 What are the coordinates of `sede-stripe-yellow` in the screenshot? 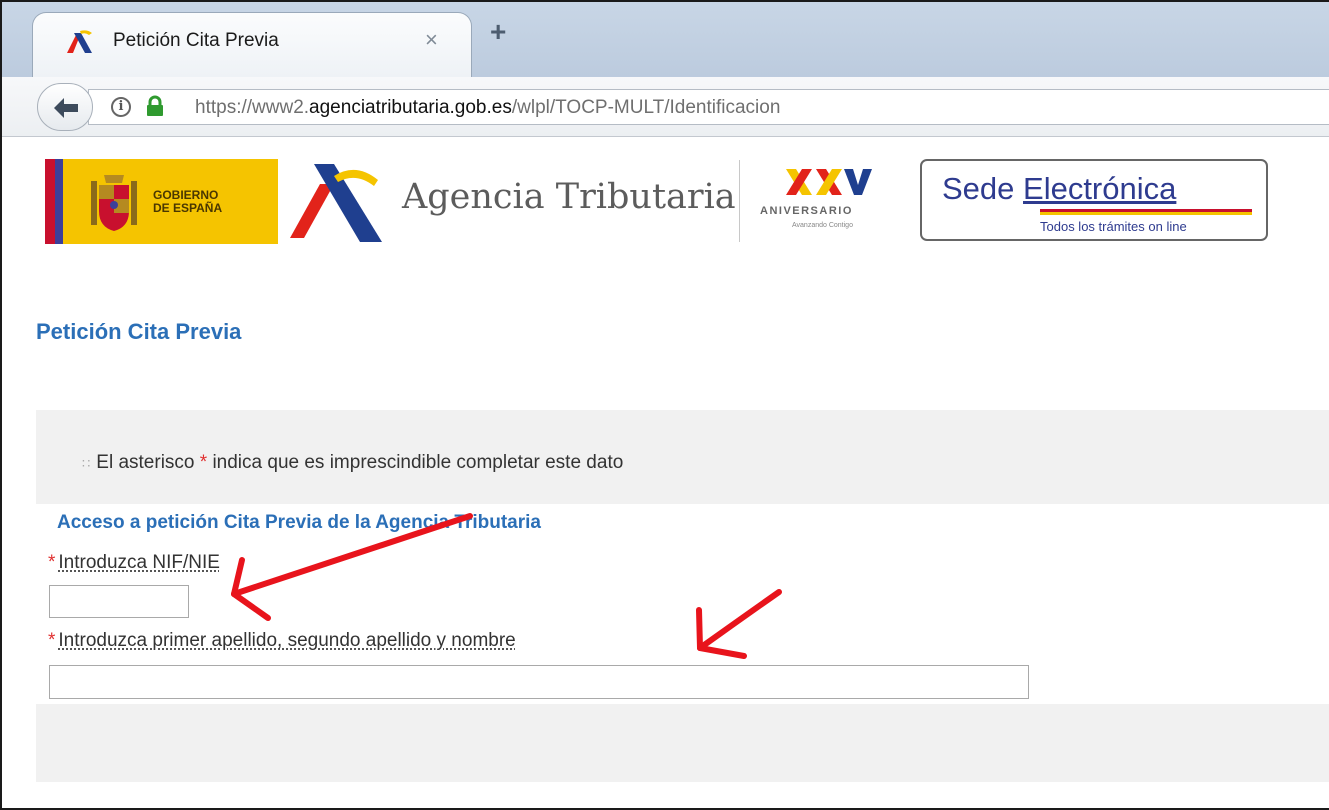 It's located at (1146, 213).